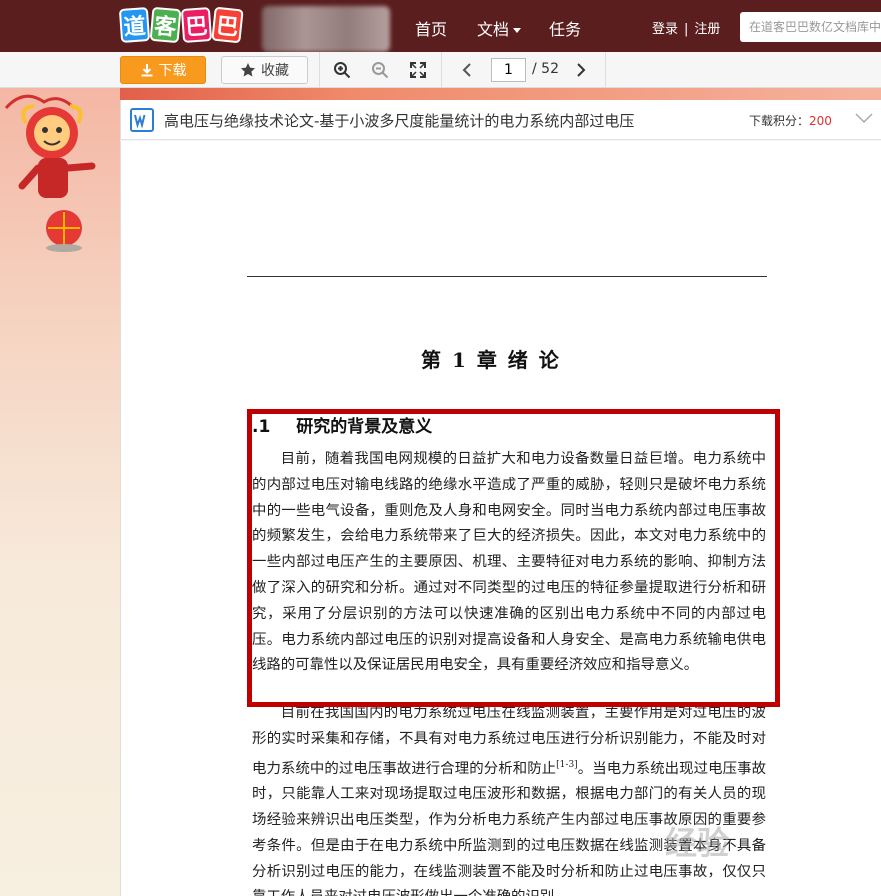 Image resolution: width=881 pixels, height=896 pixels. What do you see at coordinates (665, 29) in the screenshot?
I see `login-link: 登录` at bounding box center [665, 29].